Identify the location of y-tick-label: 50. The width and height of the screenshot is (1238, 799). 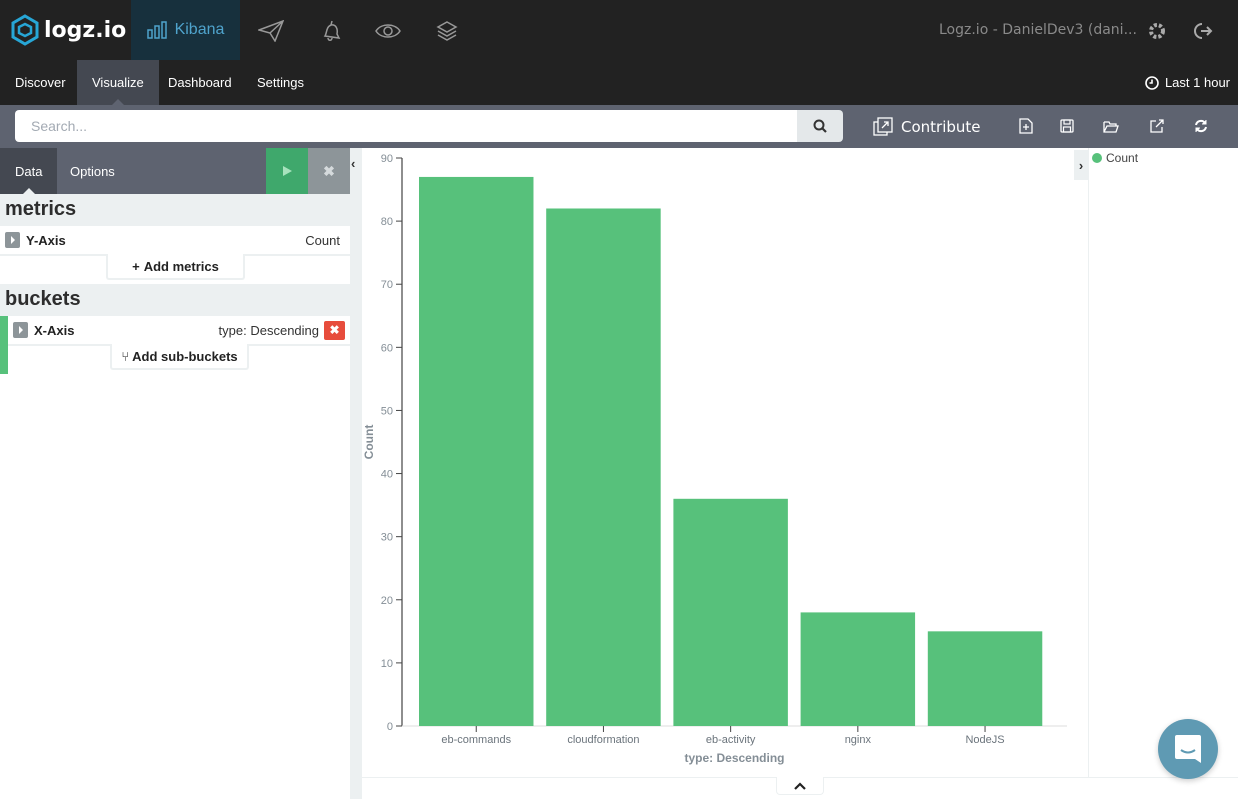
(387, 411).